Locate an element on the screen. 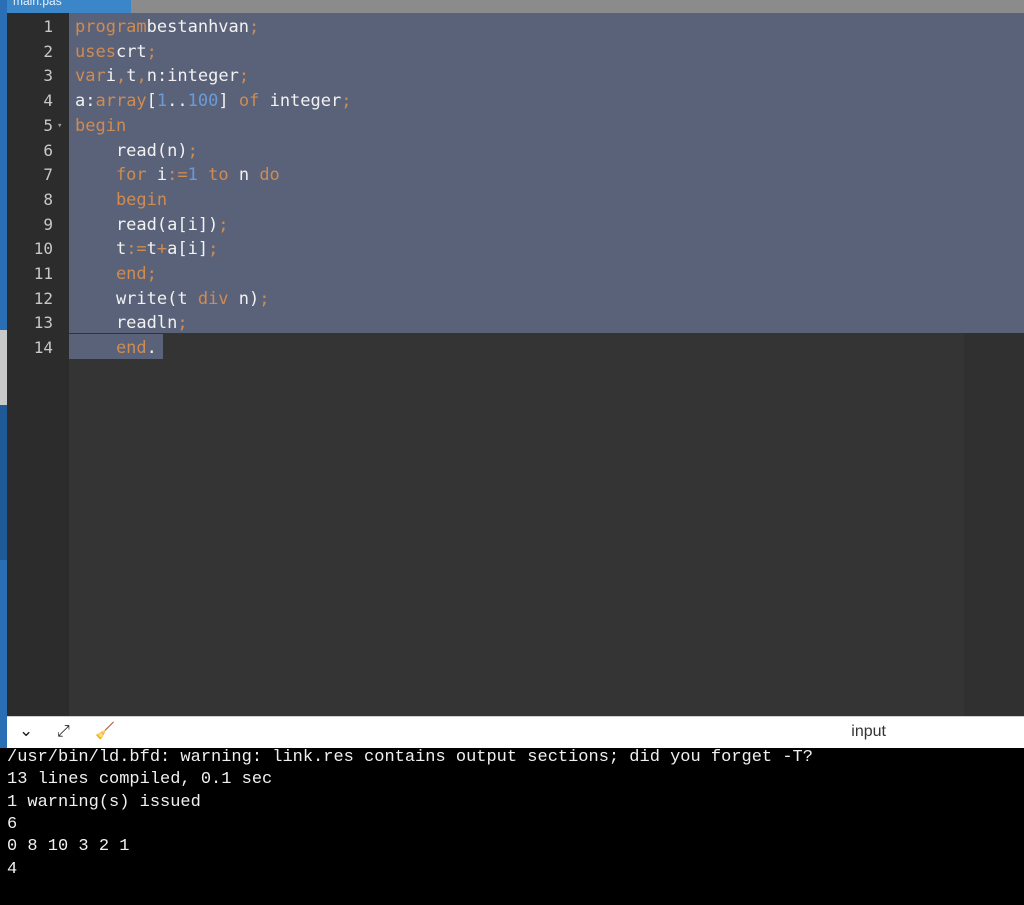  console-toolbar: ⌄ ⤢ 🧹 input is located at coordinates (515, 732).